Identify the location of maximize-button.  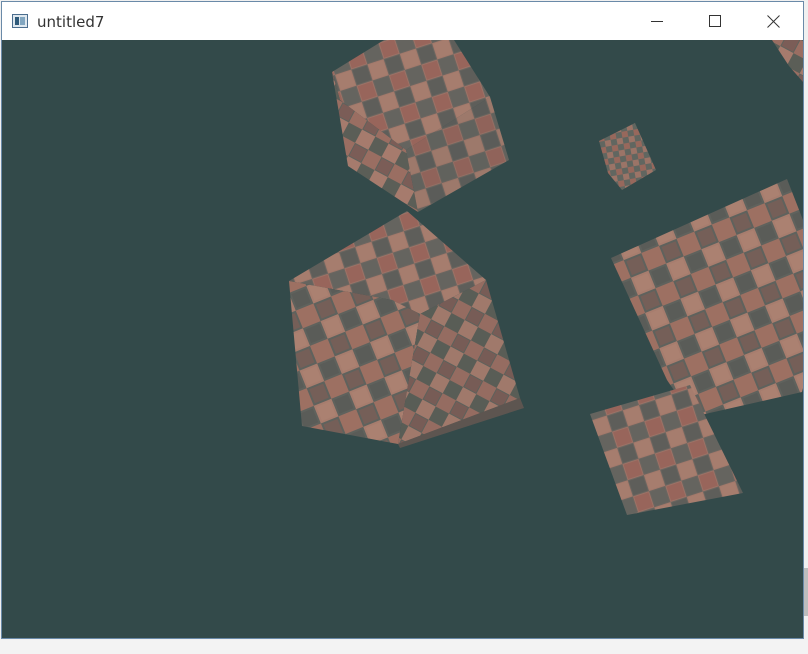
(715, 21).